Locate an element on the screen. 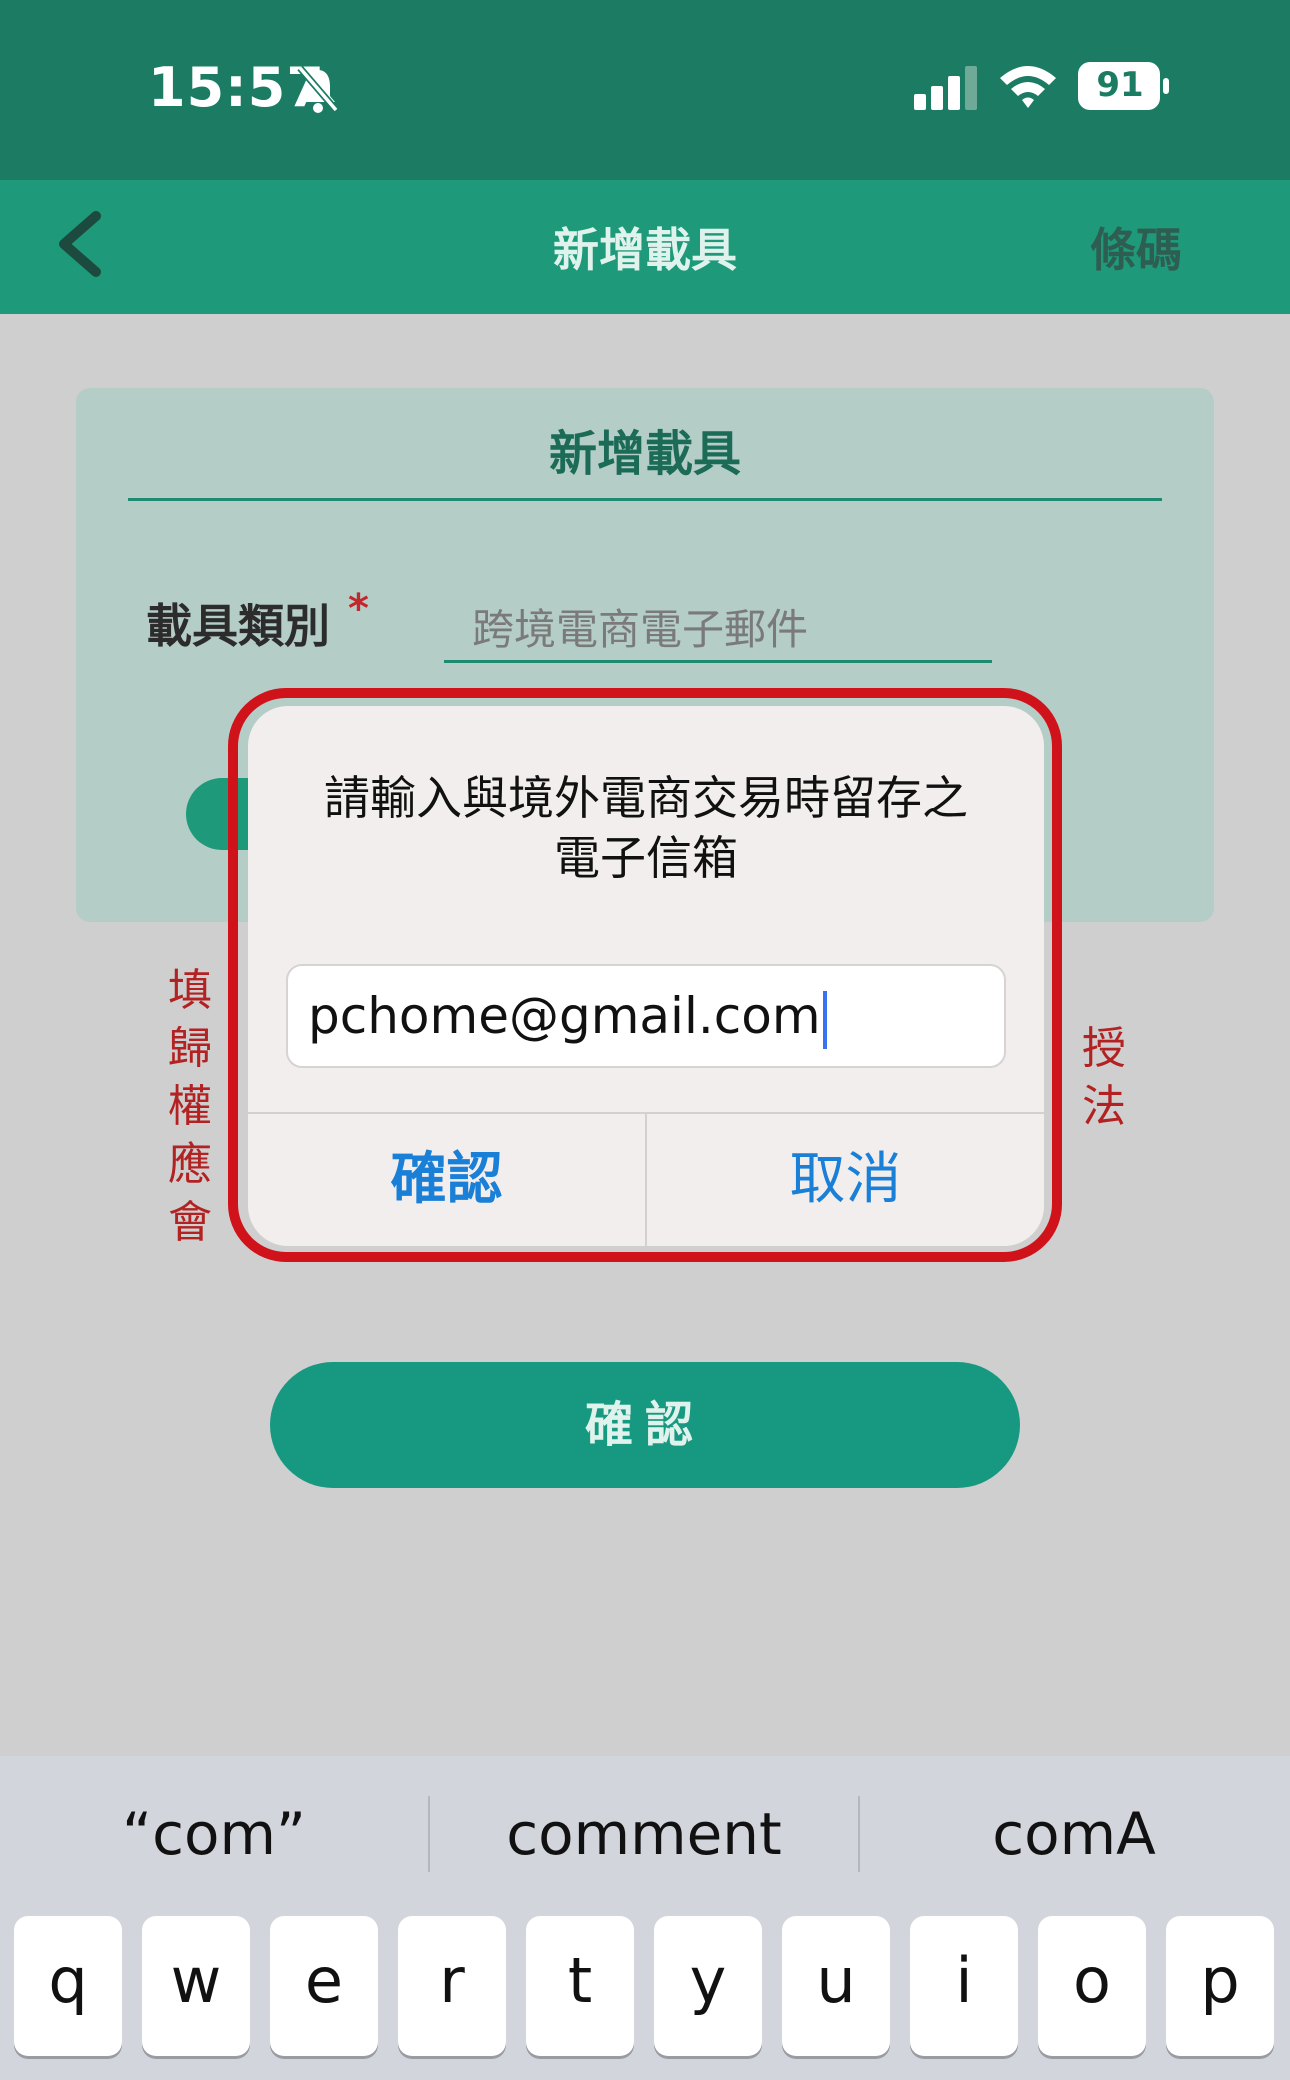 The height and width of the screenshot is (2080, 1290). key-e: e is located at coordinates (324, 1986).